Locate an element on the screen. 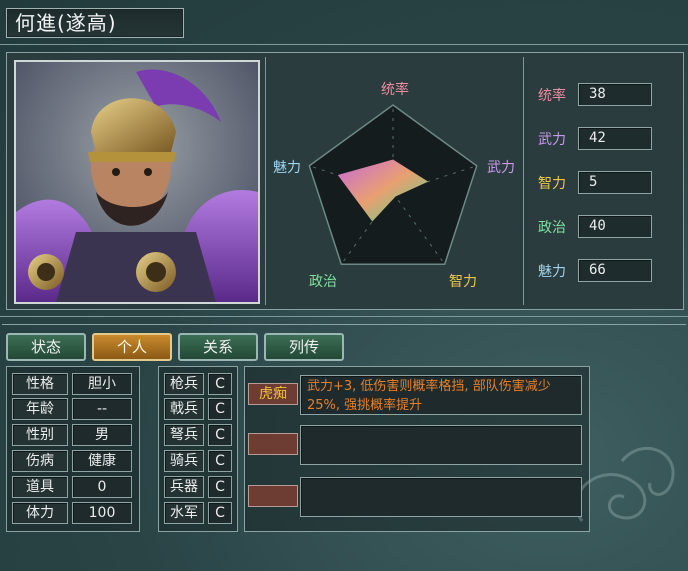 The width and height of the screenshot is (688, 571). stat-row: 统率 38 is located at coordinates (606, 95).